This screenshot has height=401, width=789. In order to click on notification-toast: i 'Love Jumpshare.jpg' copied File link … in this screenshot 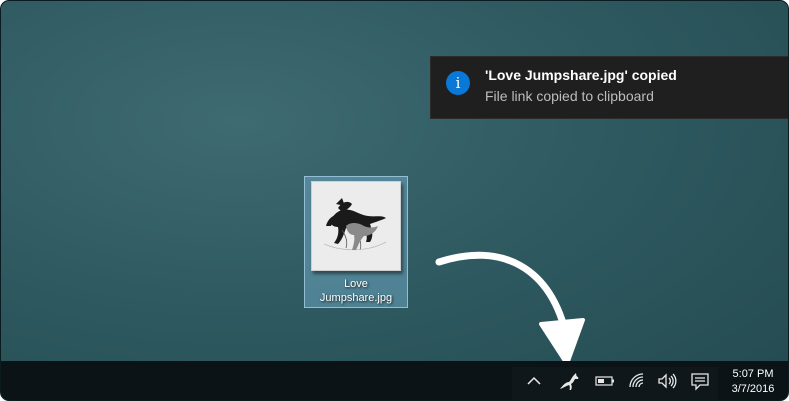, I will do `click(609, 87)`.